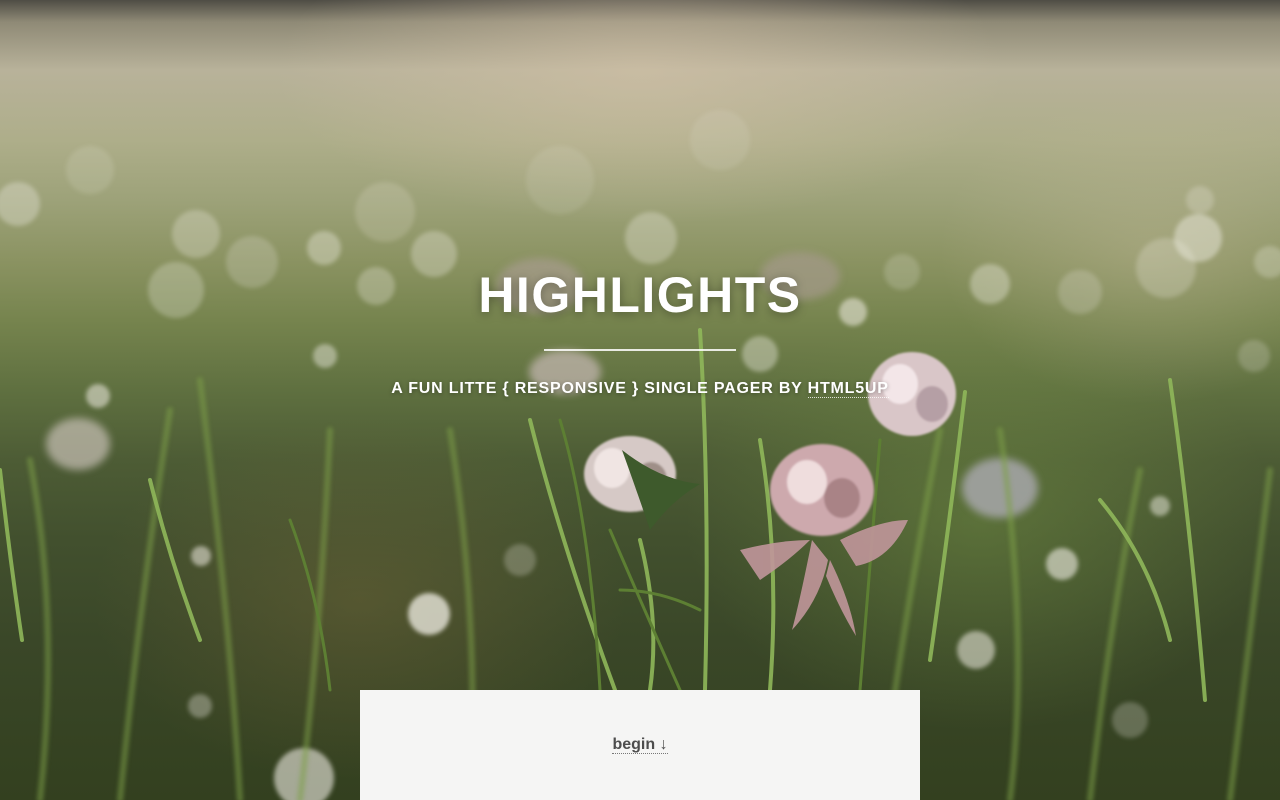 The height and width of the screenshot is (800, 1280). Describe the element at coordinates (848, 389) in the screenshot. I see `html5up-link: HTML5UP` at that location.